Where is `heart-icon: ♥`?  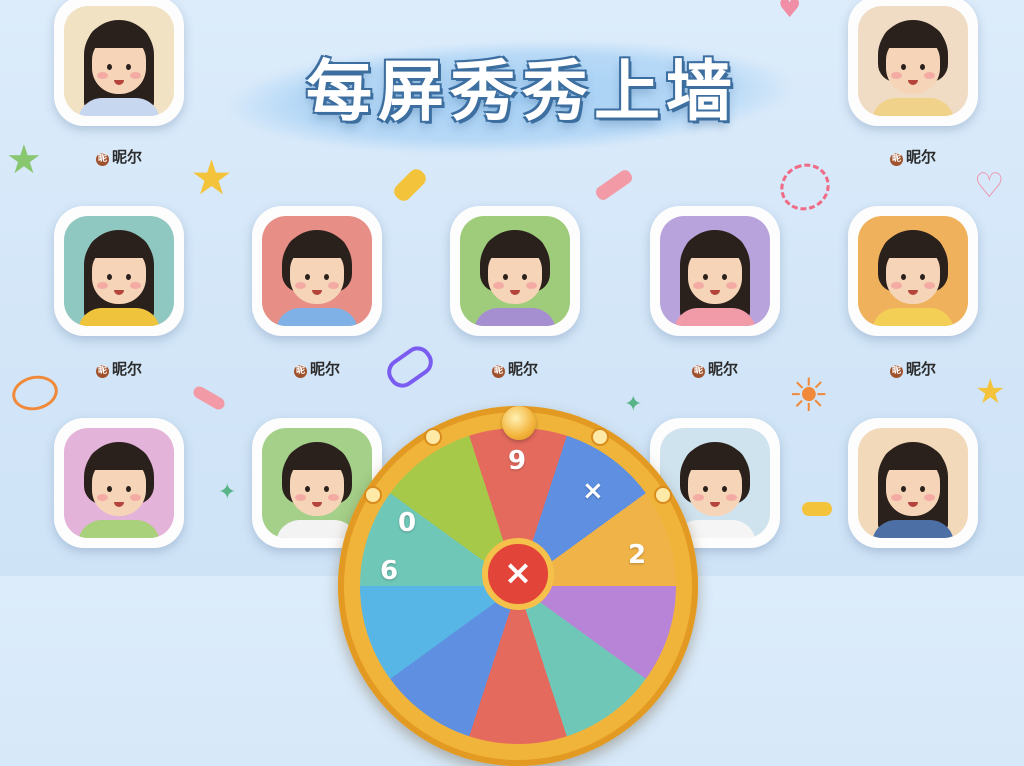
heart-icon: ♥ is located at coordinates (790, 12).